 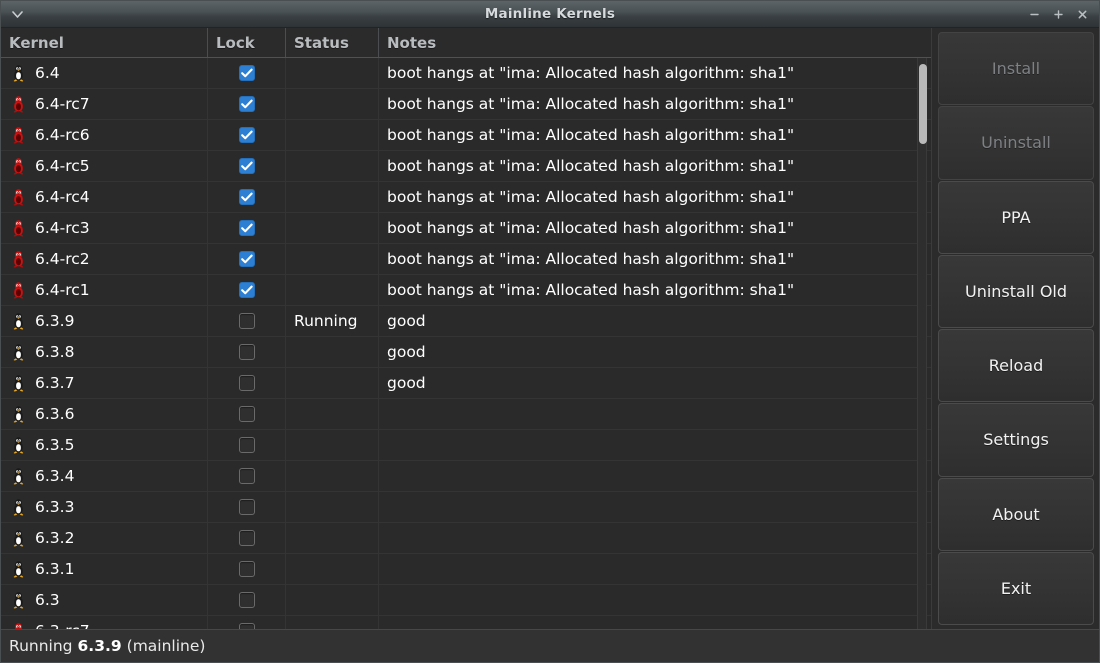 I want to click on cell-kernel: 6.4, so click(x=104, y=73).